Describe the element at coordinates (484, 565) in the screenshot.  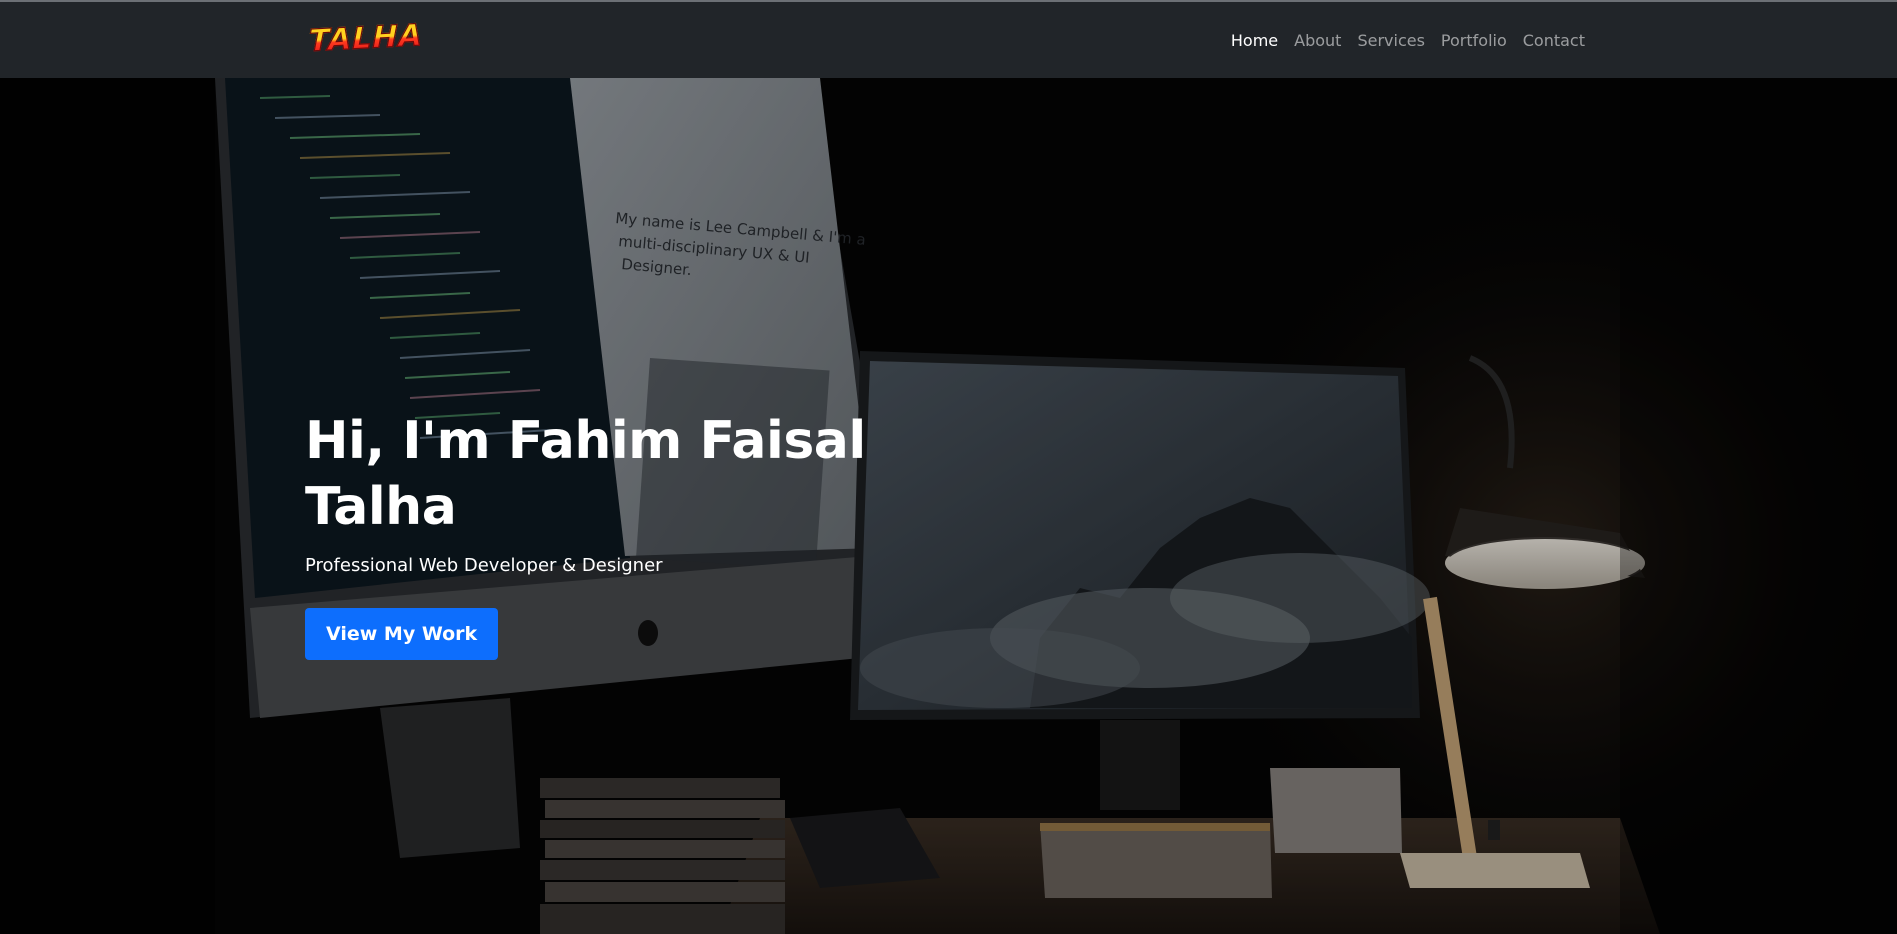
I see `hero-subtitle: Professional Web Developer & Designer` at that location.